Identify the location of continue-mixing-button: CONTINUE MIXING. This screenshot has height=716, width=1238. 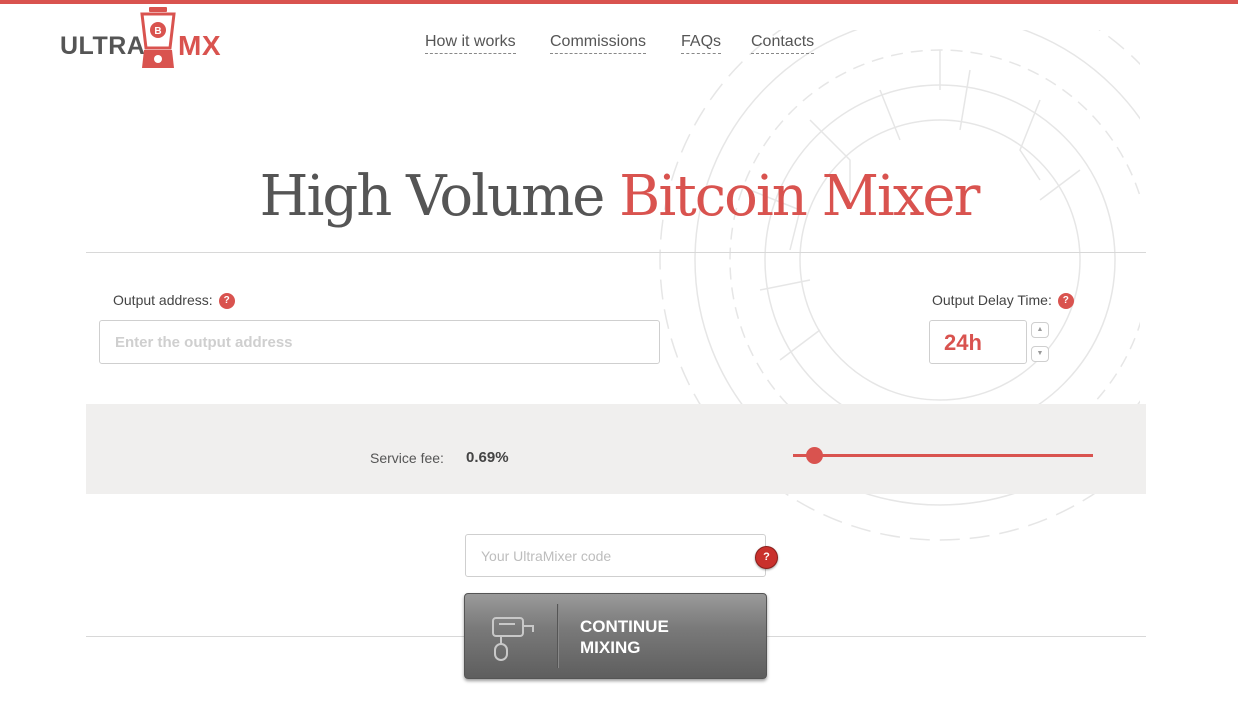
(615, 636).